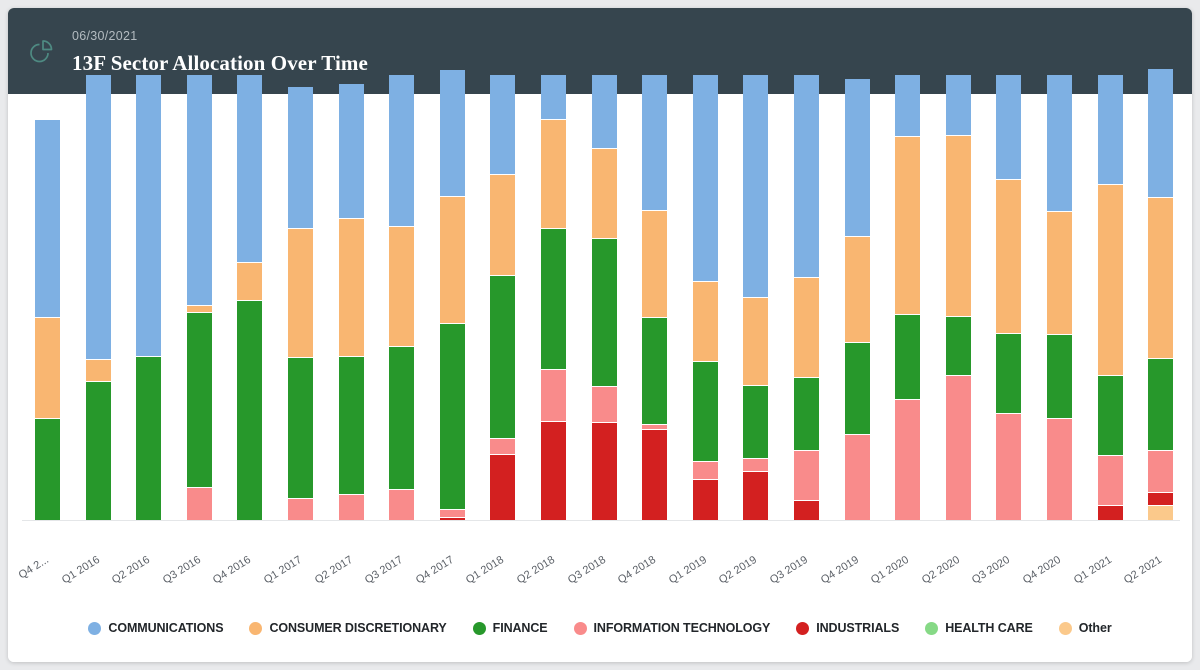  I want to click on bar-q3-2020, so click(1009, 297).